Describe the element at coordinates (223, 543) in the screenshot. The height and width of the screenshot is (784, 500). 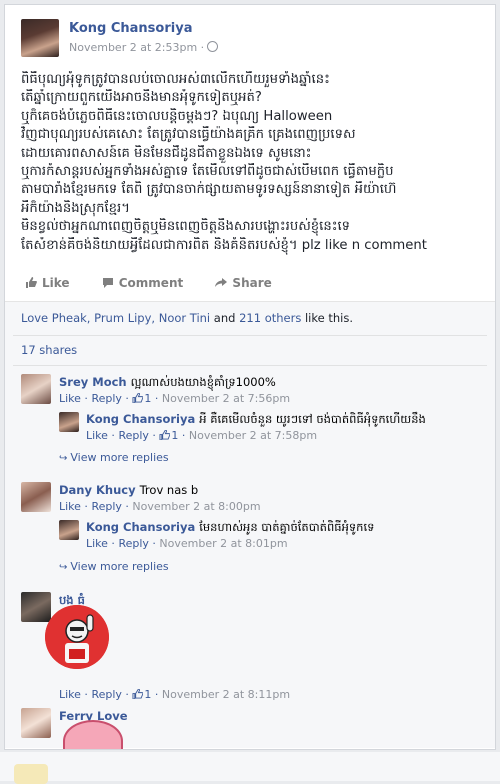
I see `reply-time: November 2 at 8:01pm` at that location.